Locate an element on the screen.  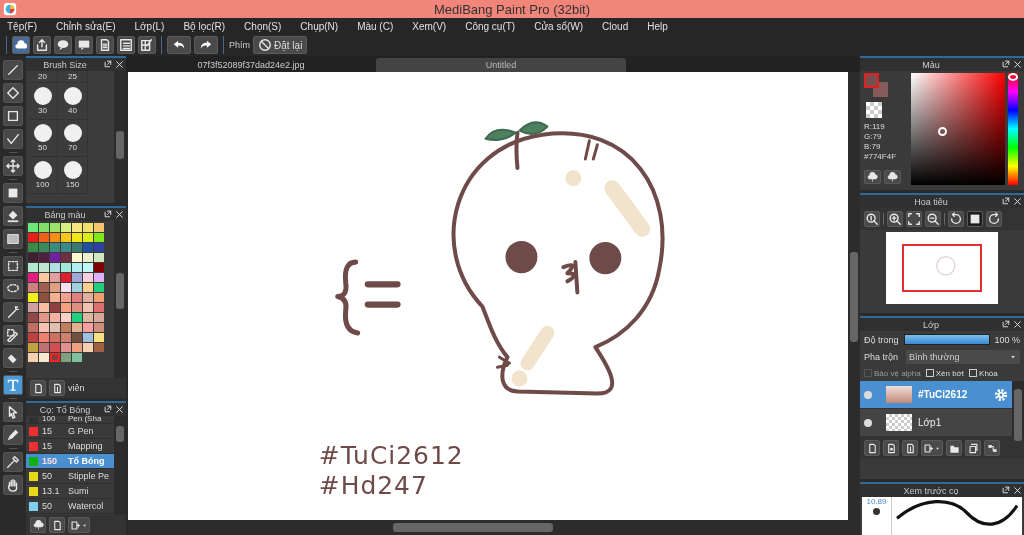
menu-item: Bộ lọc(R) is located at coordinates (207, 26).